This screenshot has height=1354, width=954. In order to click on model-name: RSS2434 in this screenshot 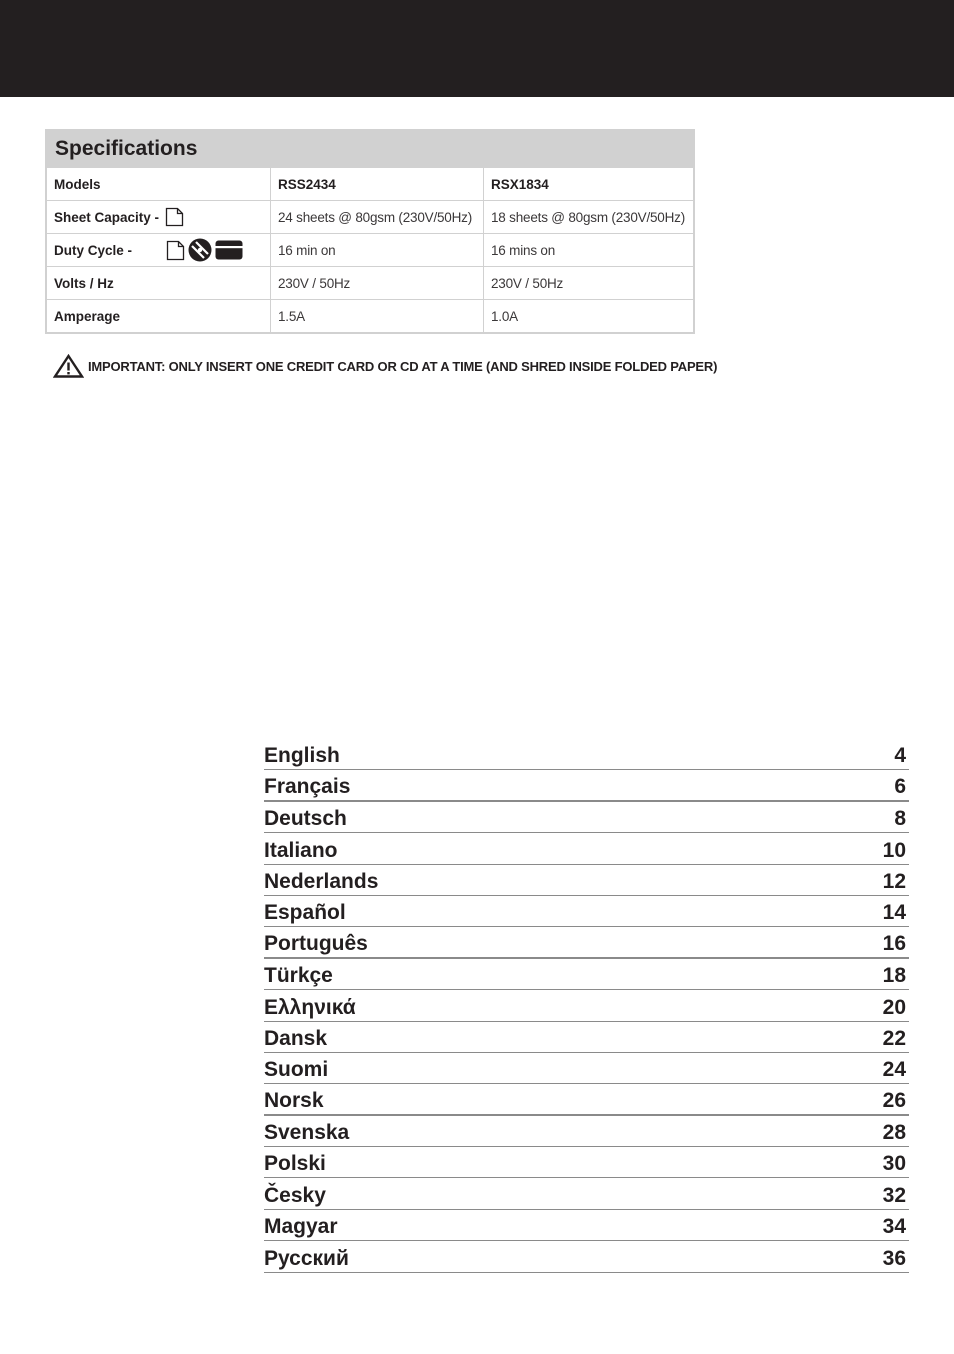, I will do `click(377, 184)`.